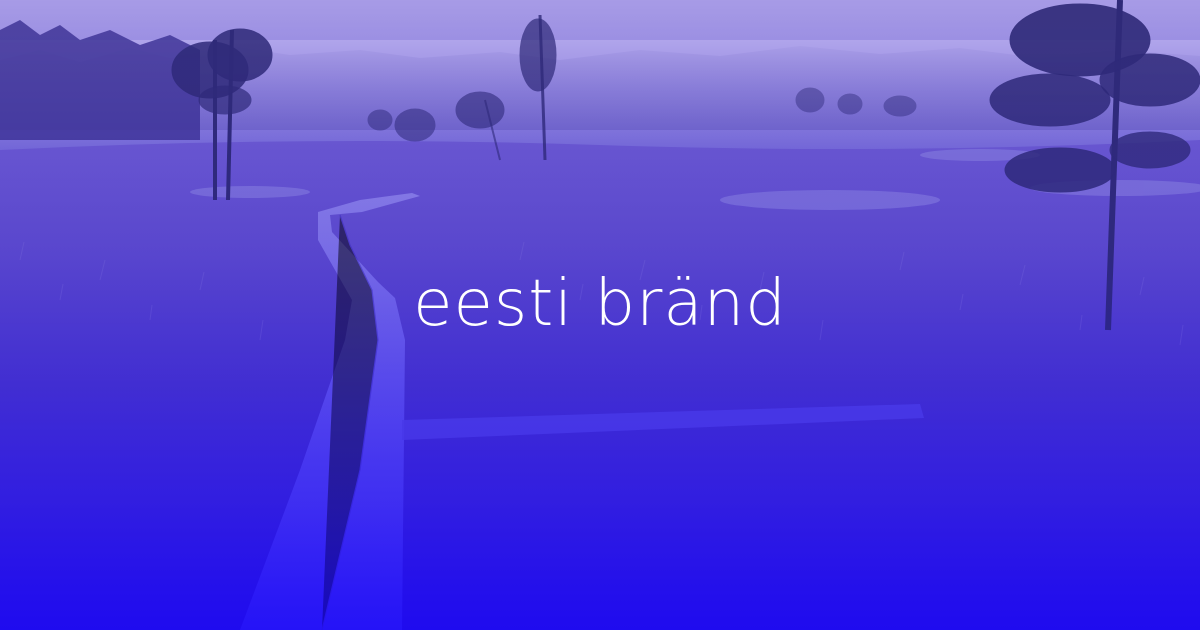  I want to click on left-forest, so click(100, 80).